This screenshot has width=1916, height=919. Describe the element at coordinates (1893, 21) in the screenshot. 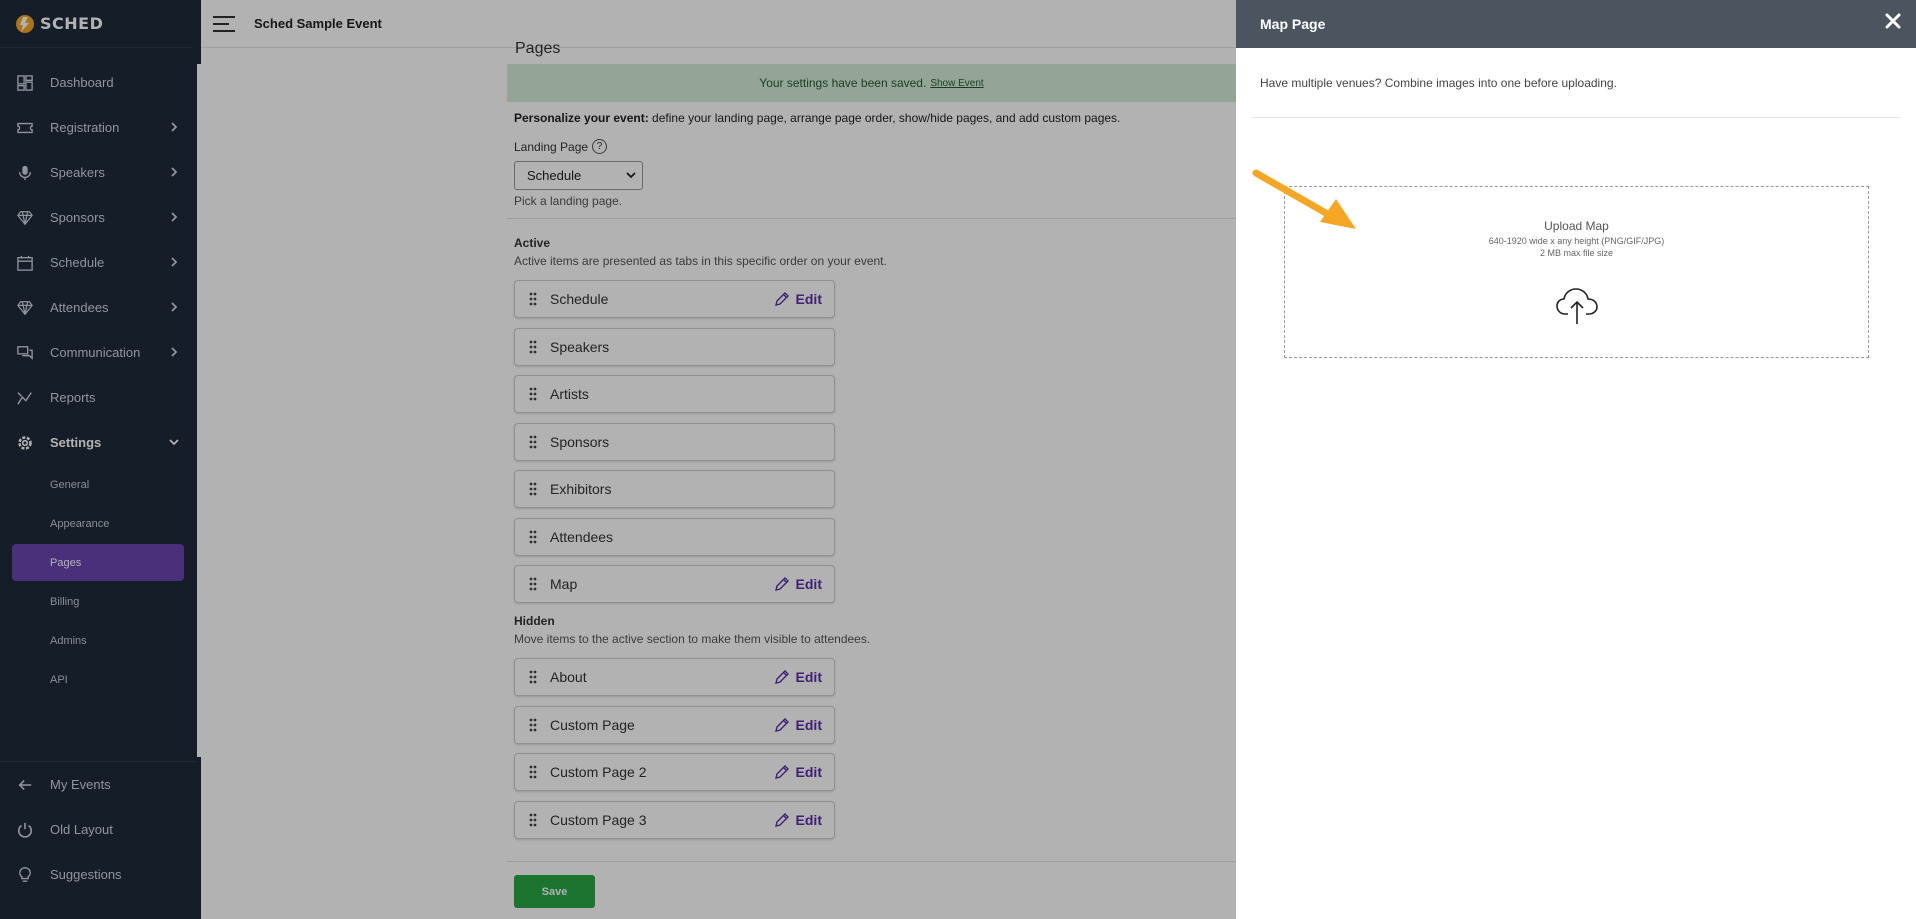

I see `close-icon` at that location.